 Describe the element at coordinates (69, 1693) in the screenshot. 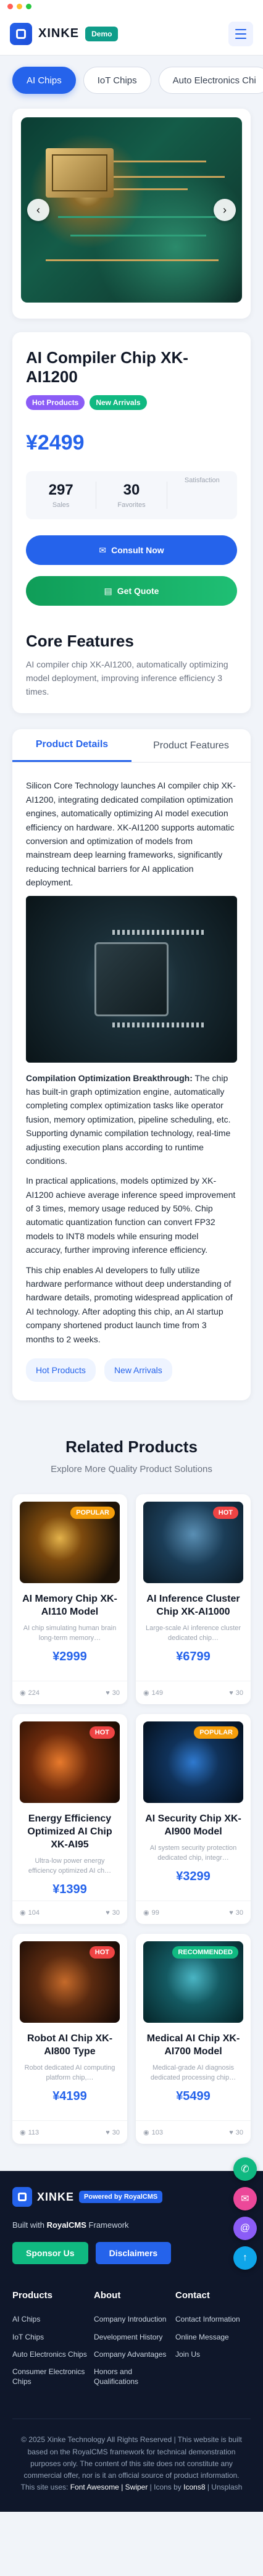

I see `product-card-footer: ◉ 224 ♥ 30` at that location.